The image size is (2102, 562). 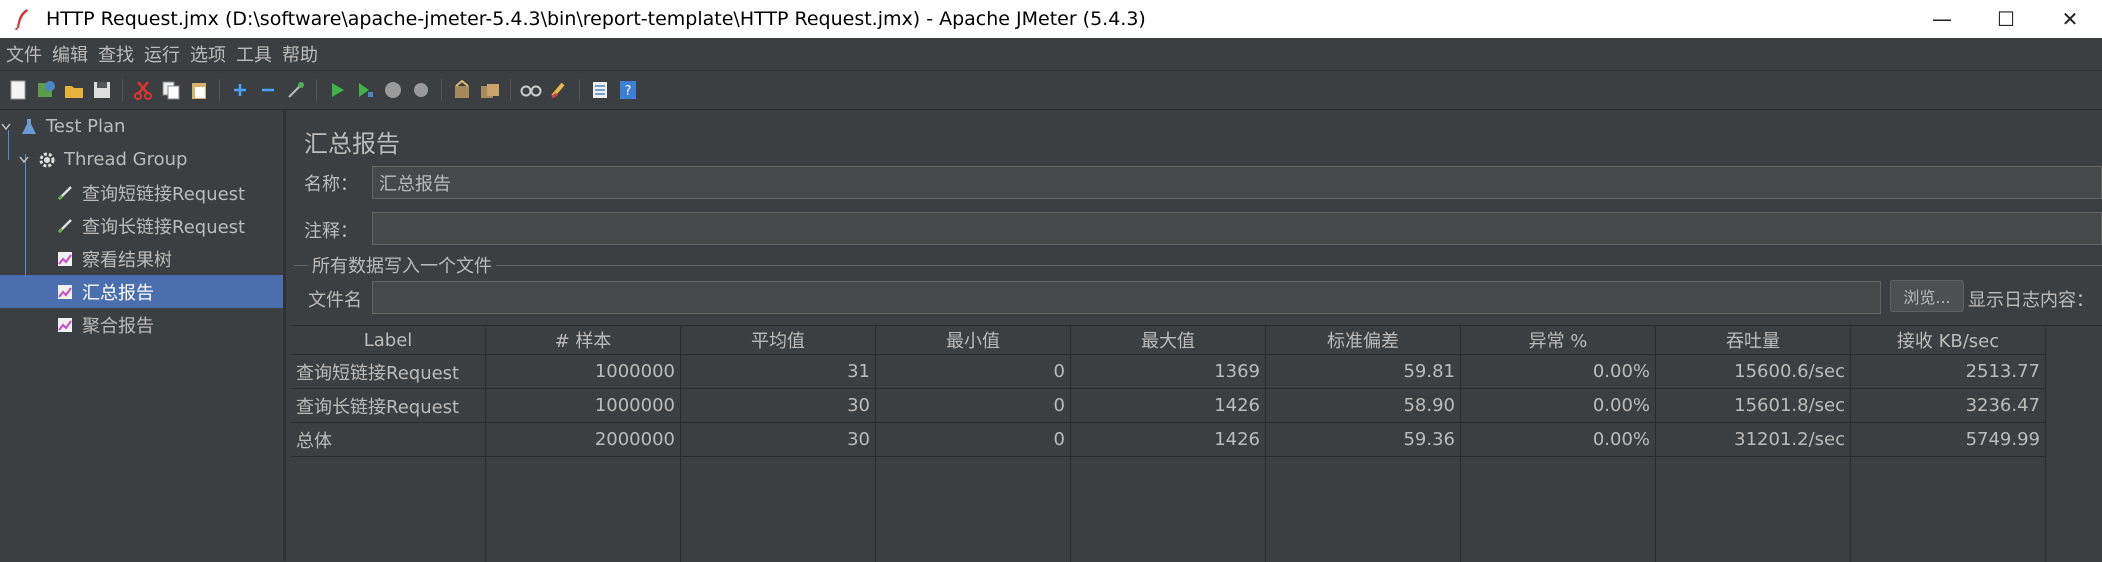 What do you see at coordinates (161, 54) in the screenshot?
I see `menu-run: 运行` at bounding box center [161, 54].